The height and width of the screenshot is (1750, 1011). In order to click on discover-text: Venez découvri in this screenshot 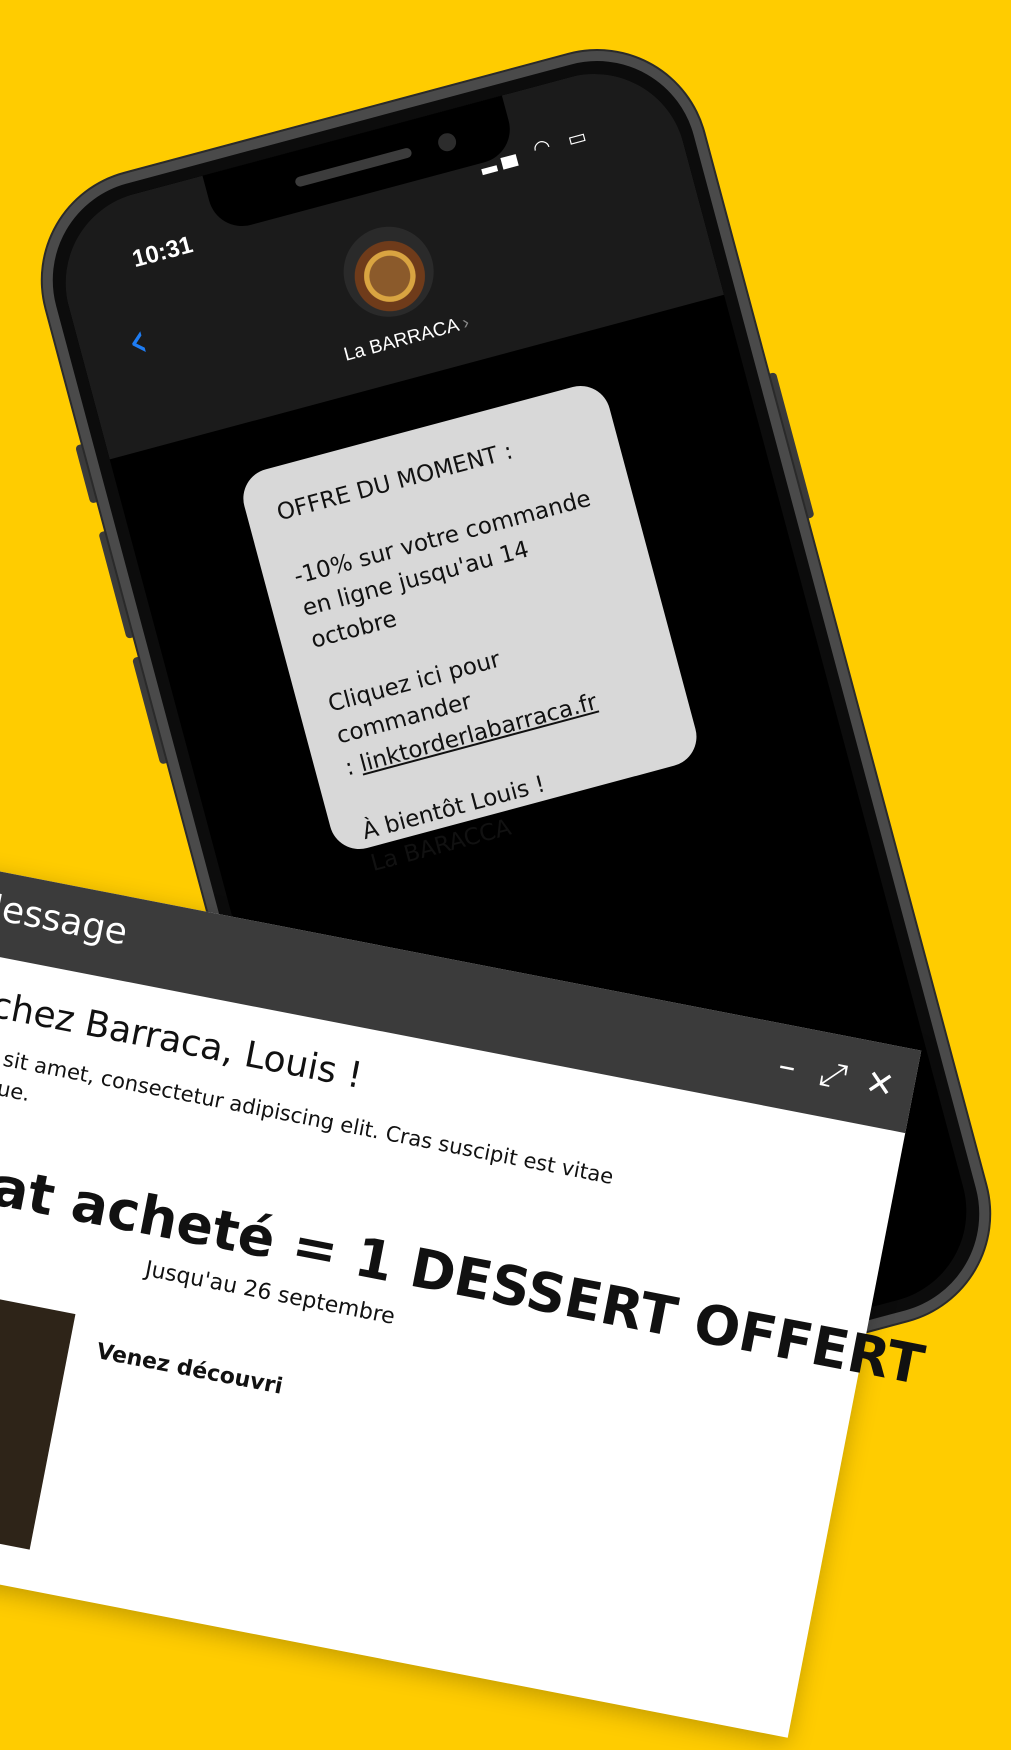, I will do `click(189, 1369)`.